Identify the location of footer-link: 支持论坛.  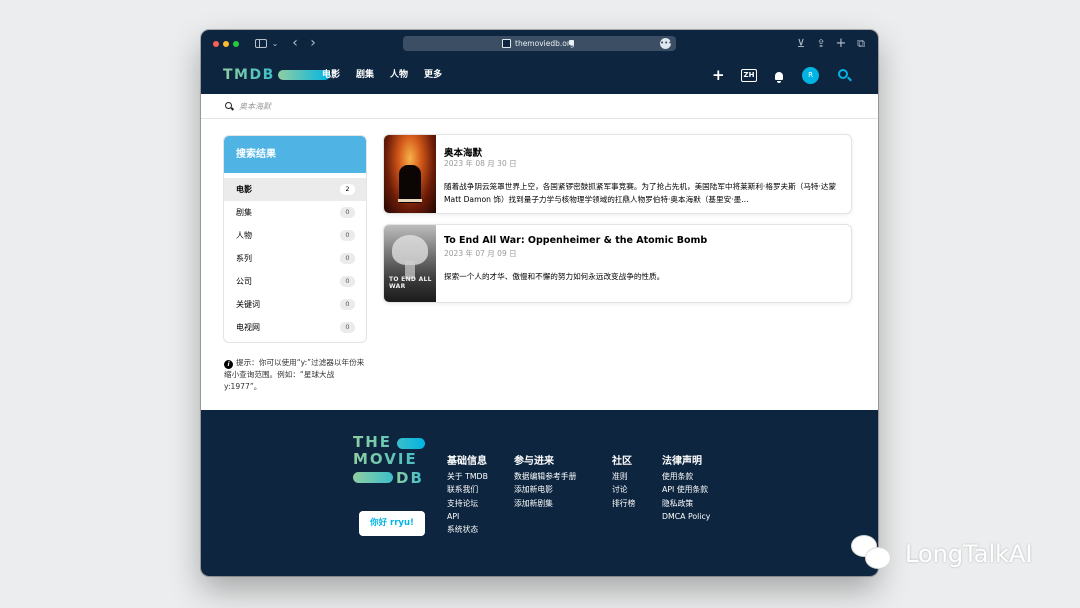
(467, 503).